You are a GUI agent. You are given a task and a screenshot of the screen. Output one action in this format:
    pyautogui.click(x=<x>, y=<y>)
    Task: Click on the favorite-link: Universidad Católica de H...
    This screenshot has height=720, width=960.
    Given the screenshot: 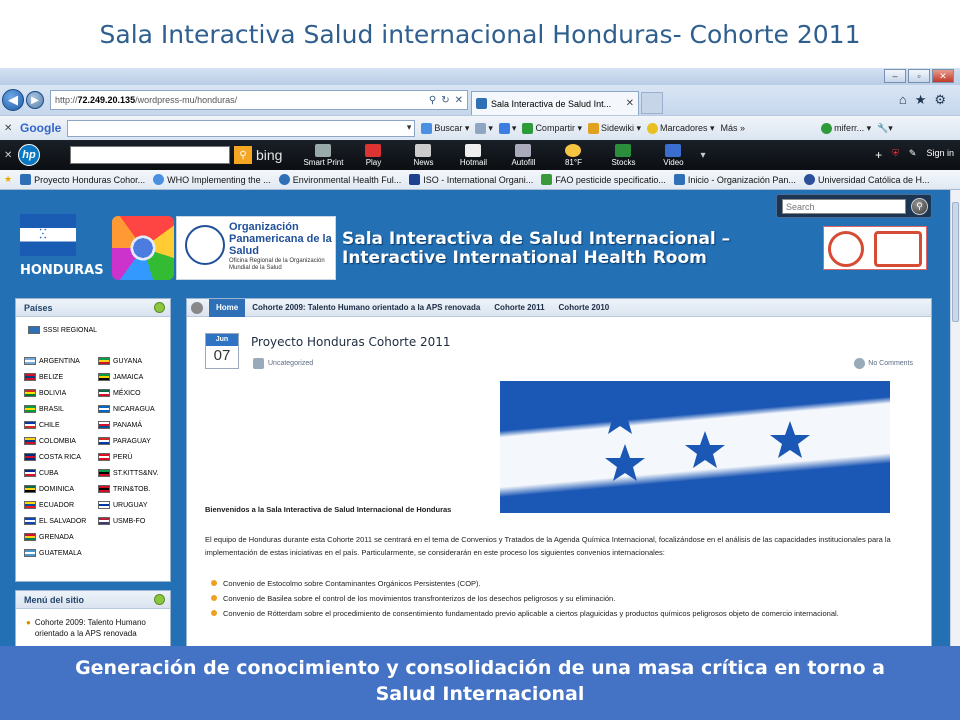 What is the action you would take?
    pyautogui.click(x=866, y=179)
    